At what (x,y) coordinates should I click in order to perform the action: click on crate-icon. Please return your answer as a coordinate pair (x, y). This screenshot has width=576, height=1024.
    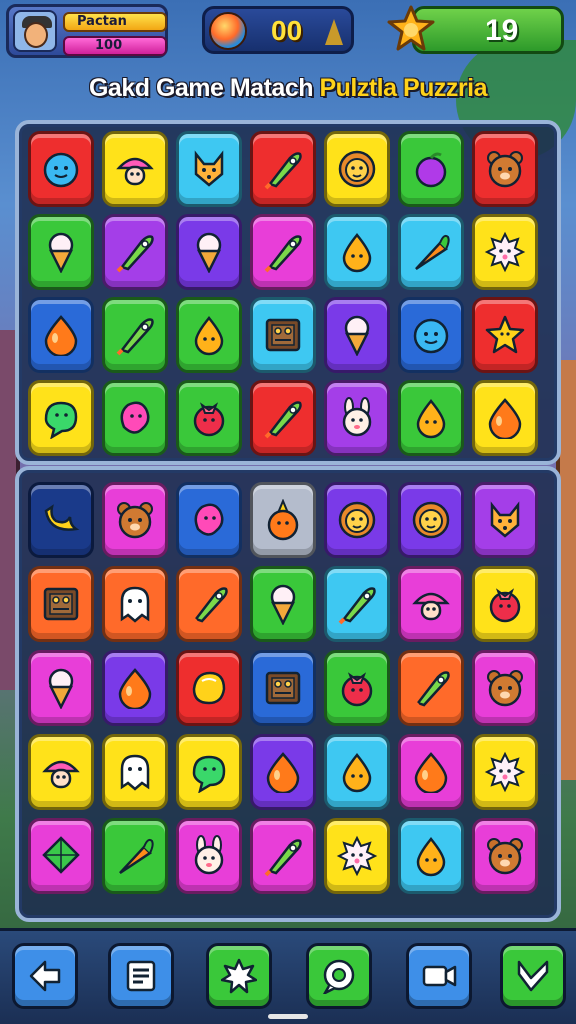
    Looking at the image, I should click on (283, 335).